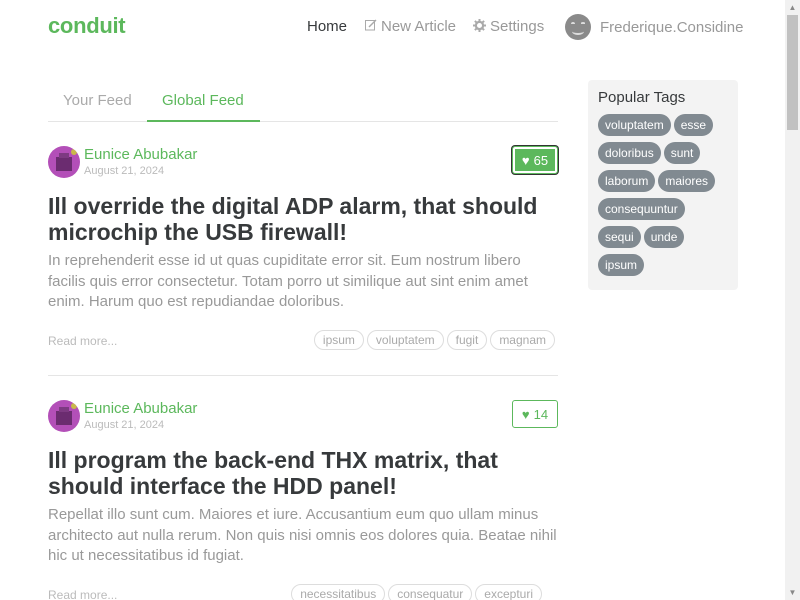  What do you see at coordinates (664, 237) in the screenshot?
I see `tag-pill: unde` at bounding box center [664, 237].